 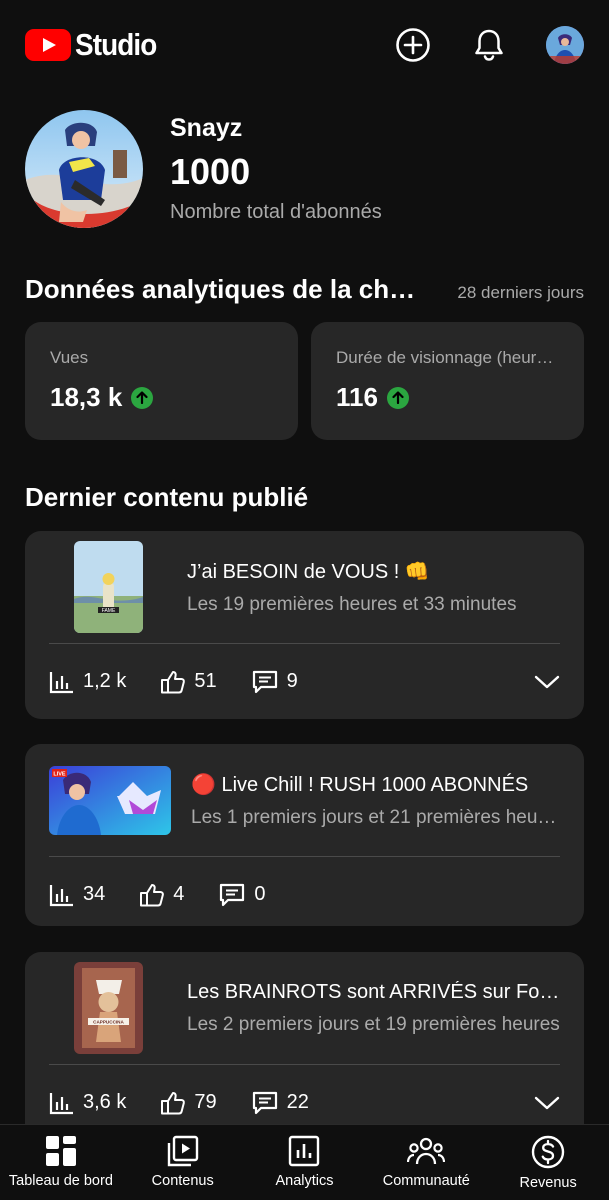 What do you see at coordinates (260, 894) in the screenshot?
I see `comments-count: 0` at bounding box center [260, 894].